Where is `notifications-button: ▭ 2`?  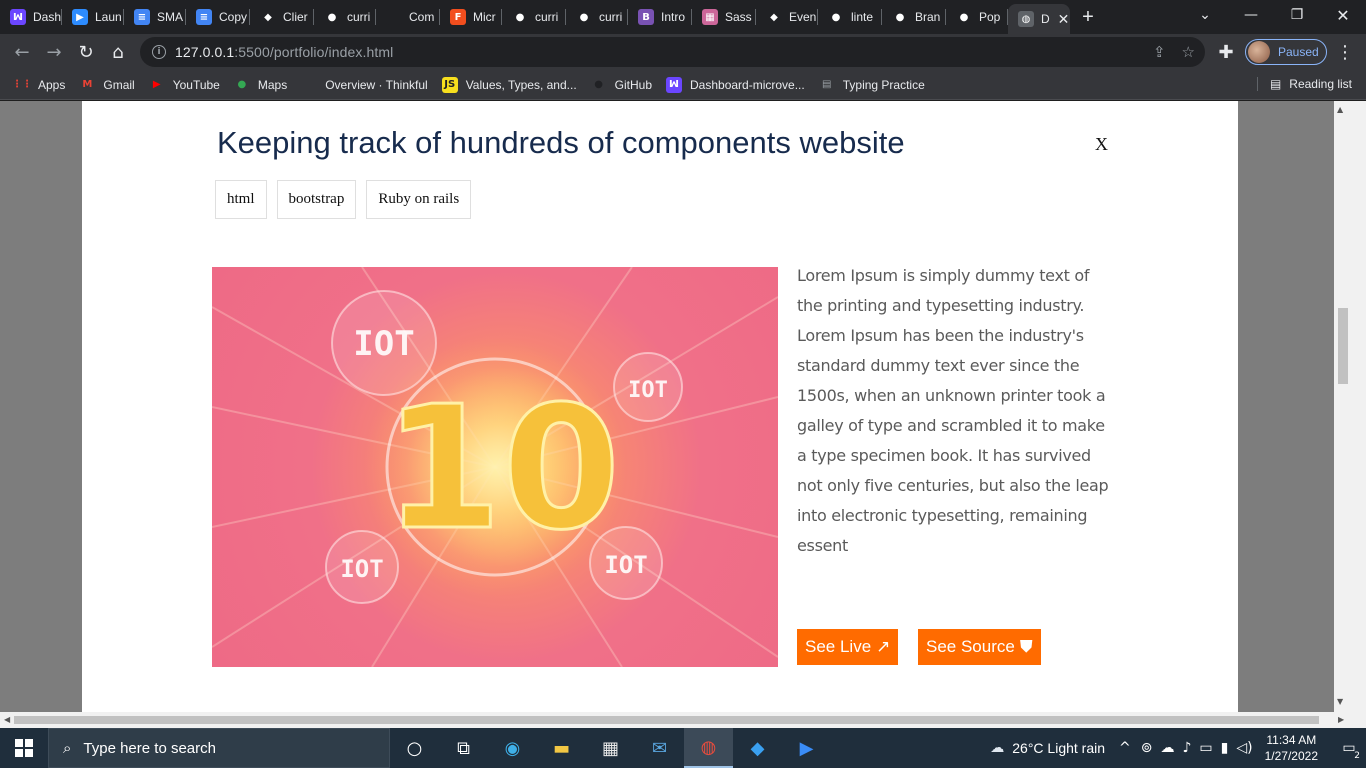
notifications-button: ▭ 2 is located at coordinates (1349, 748).